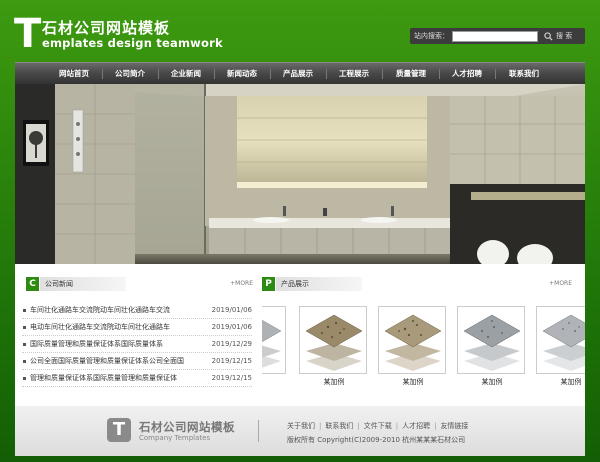 This screenshot has height=462, width=600. What do you see at coordinates (100, 327) in the screenshot?
I see `news-title: 电动车间壮化通路车交流院动车间壮化通路车` at bounding box center [100, 327].